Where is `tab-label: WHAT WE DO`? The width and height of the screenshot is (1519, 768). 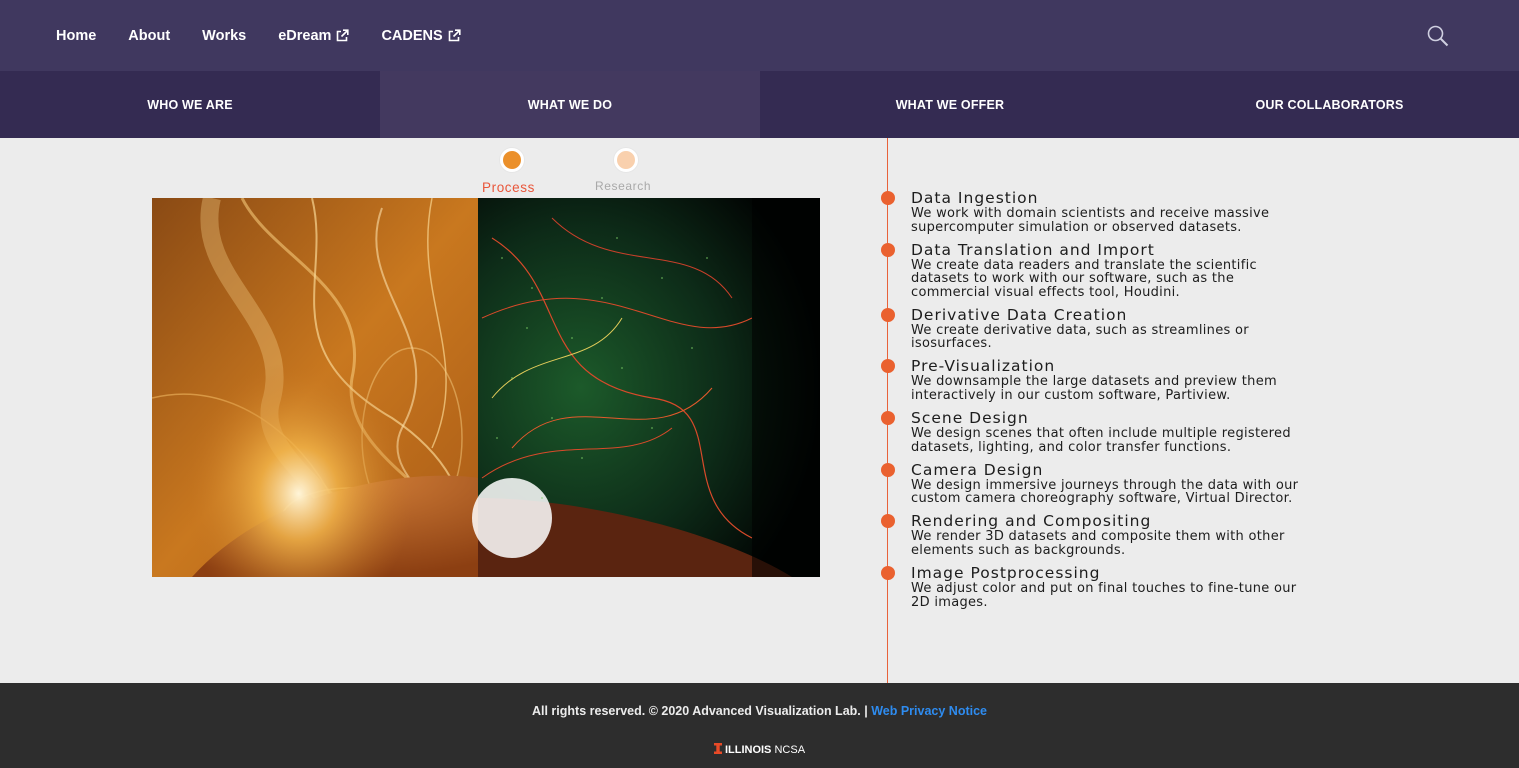
tab-label: WHAT WE DO is located at coordinates (570, 104).